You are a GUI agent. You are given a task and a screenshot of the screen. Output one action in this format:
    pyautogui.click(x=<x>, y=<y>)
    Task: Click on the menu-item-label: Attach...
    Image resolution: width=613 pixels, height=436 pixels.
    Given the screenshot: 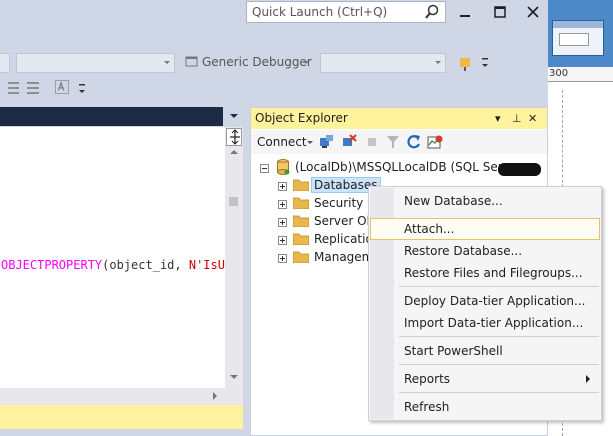 What is the action you would take?
    pyautogui.click(x=429, y=229)
    